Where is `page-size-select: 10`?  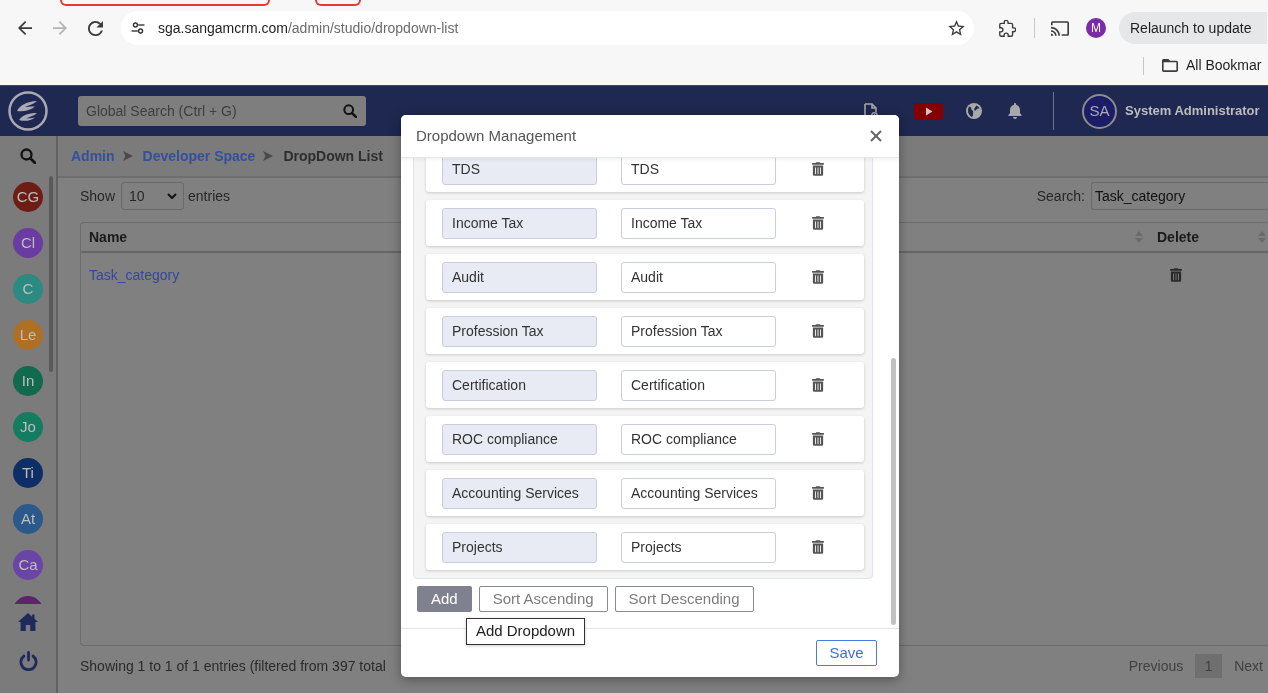 page-size-select: 10 is located at coordinates (153, 196).